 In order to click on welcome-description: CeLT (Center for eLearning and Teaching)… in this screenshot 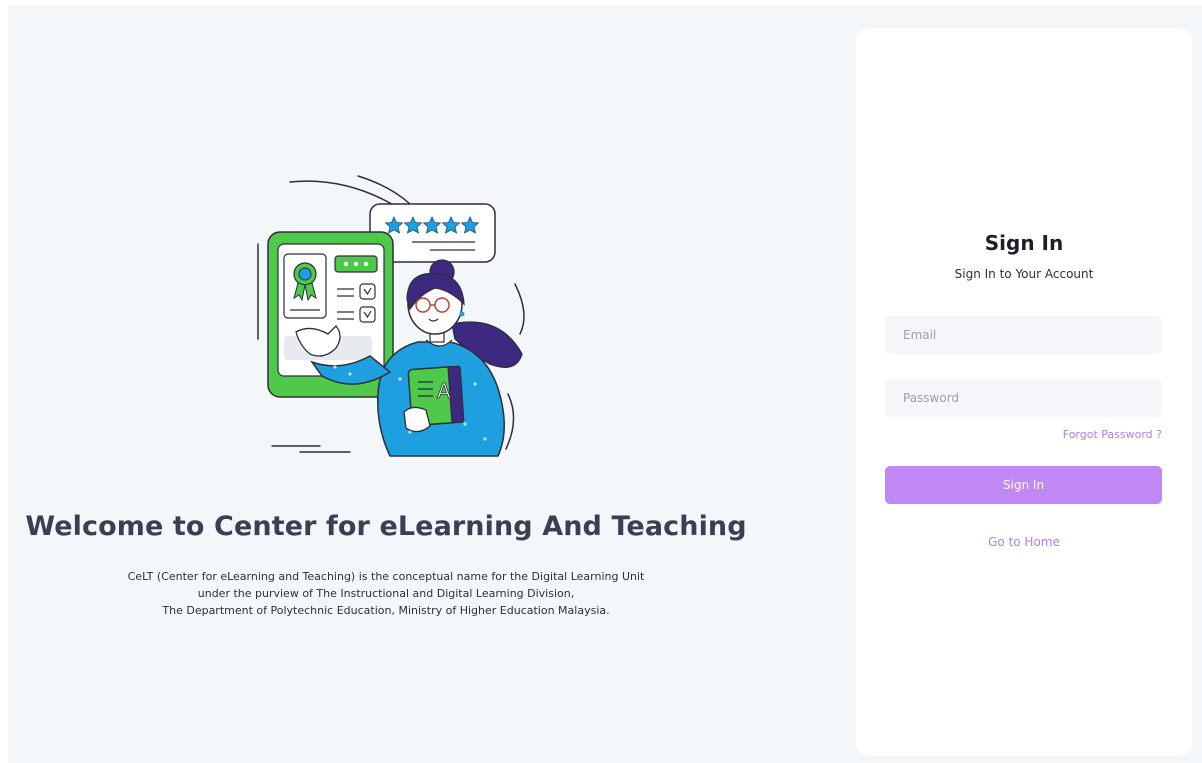, I will do `click(386, 593)`.